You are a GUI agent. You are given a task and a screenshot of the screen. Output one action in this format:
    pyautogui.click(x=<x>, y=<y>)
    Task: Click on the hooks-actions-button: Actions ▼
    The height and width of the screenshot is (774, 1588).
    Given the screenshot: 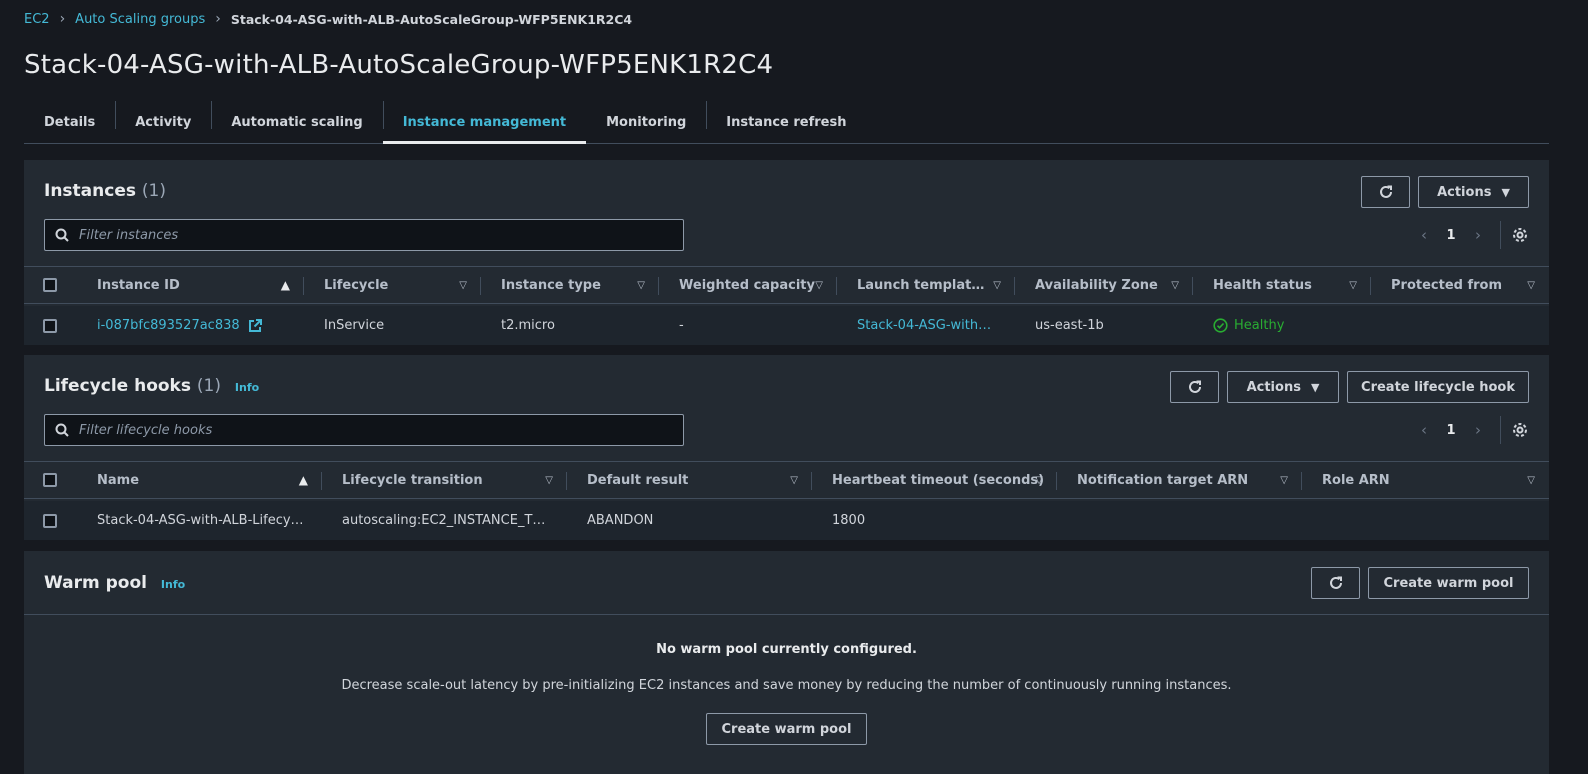 What is the action you would take?
    pyautogui.click(x=1283, y=387)
    